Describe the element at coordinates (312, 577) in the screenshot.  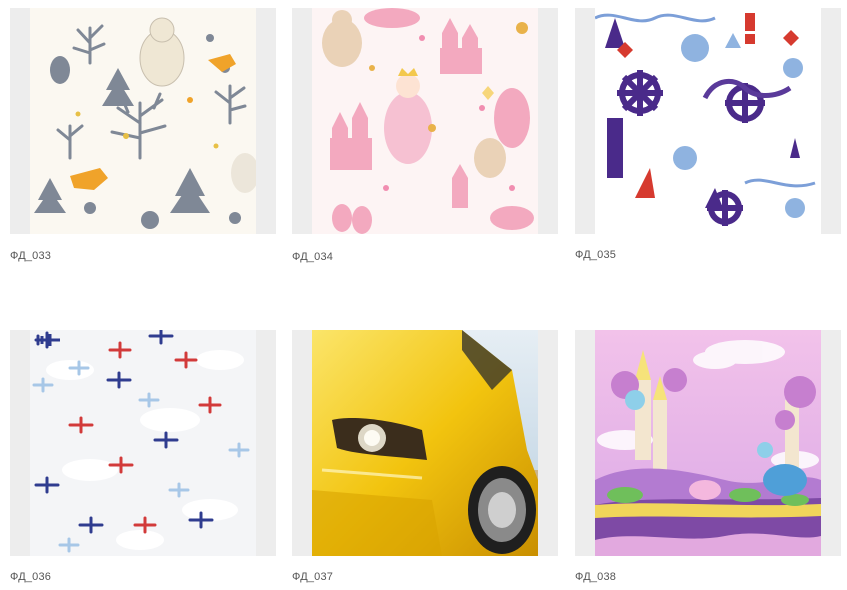
I see `product-code-label: ФД_037` at that location.